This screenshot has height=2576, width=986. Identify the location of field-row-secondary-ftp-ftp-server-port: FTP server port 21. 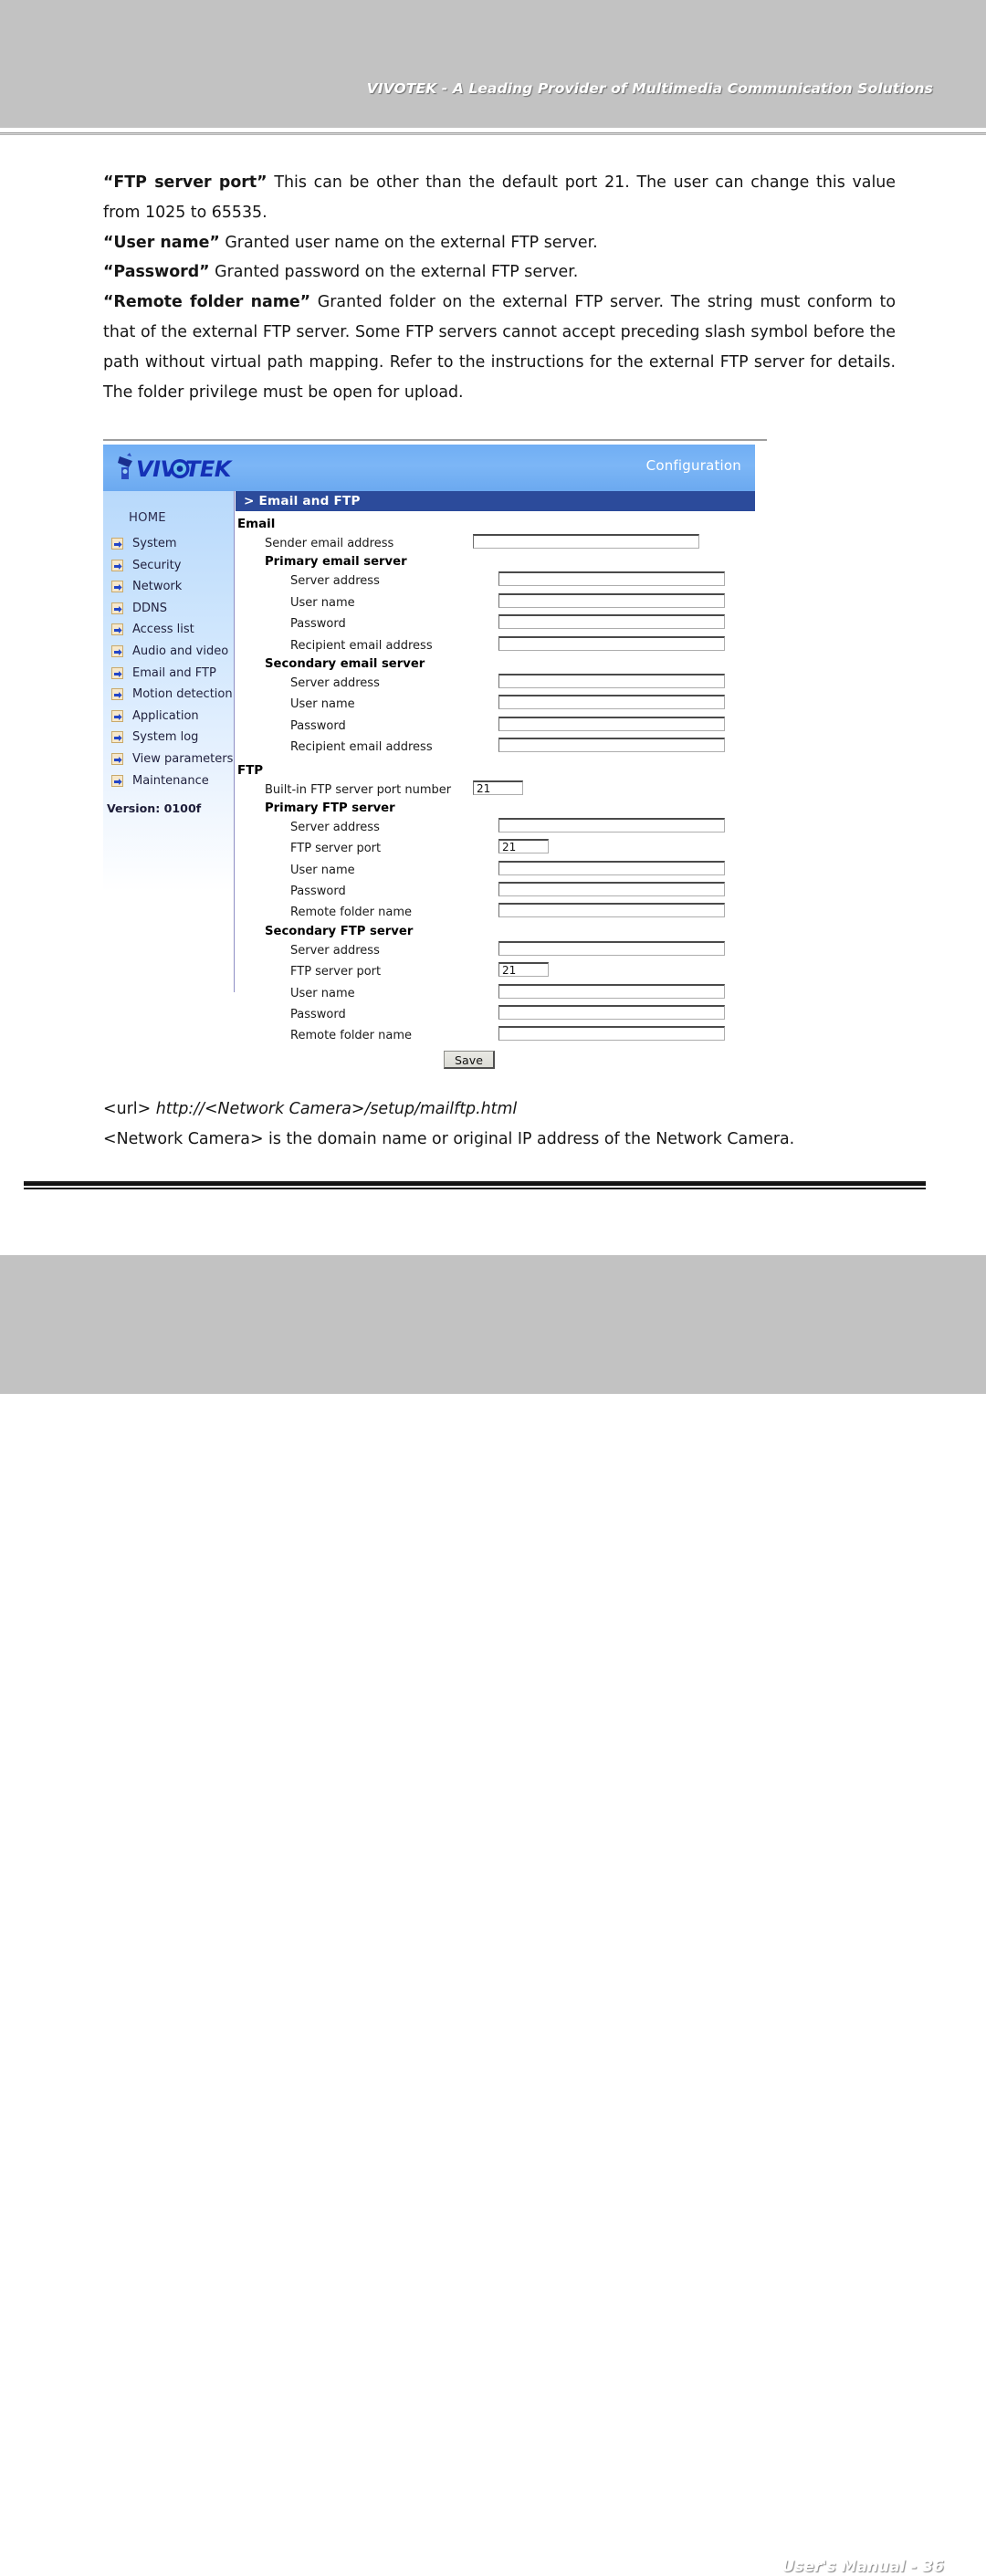
(522, 973).